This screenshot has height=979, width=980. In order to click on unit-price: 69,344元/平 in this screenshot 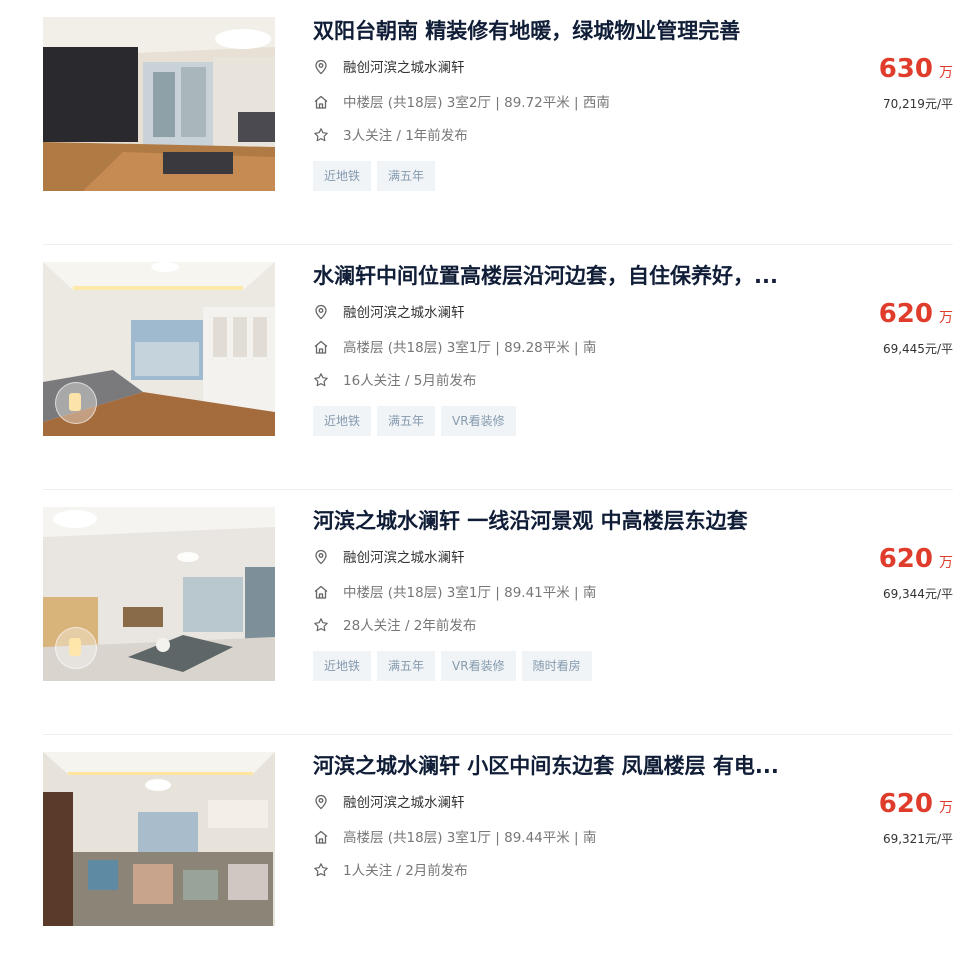, I will do `click(917, 594)`.